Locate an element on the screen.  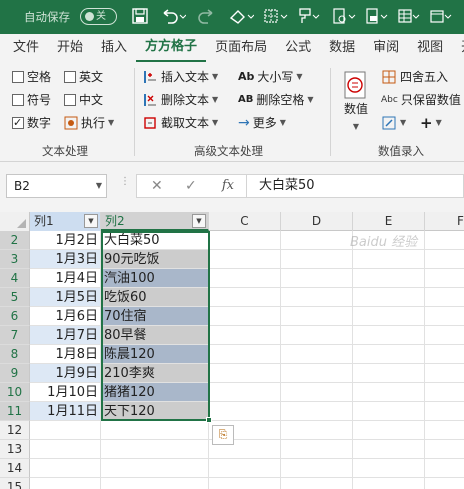
cell-f12 is located at coordinates (444, 430).